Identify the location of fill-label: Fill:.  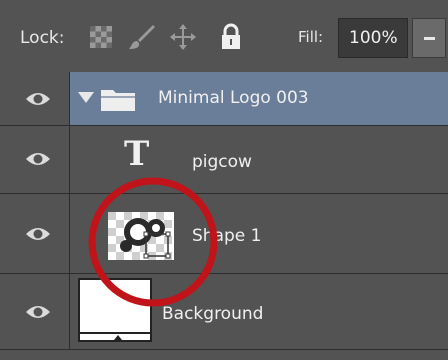
(311, 37).